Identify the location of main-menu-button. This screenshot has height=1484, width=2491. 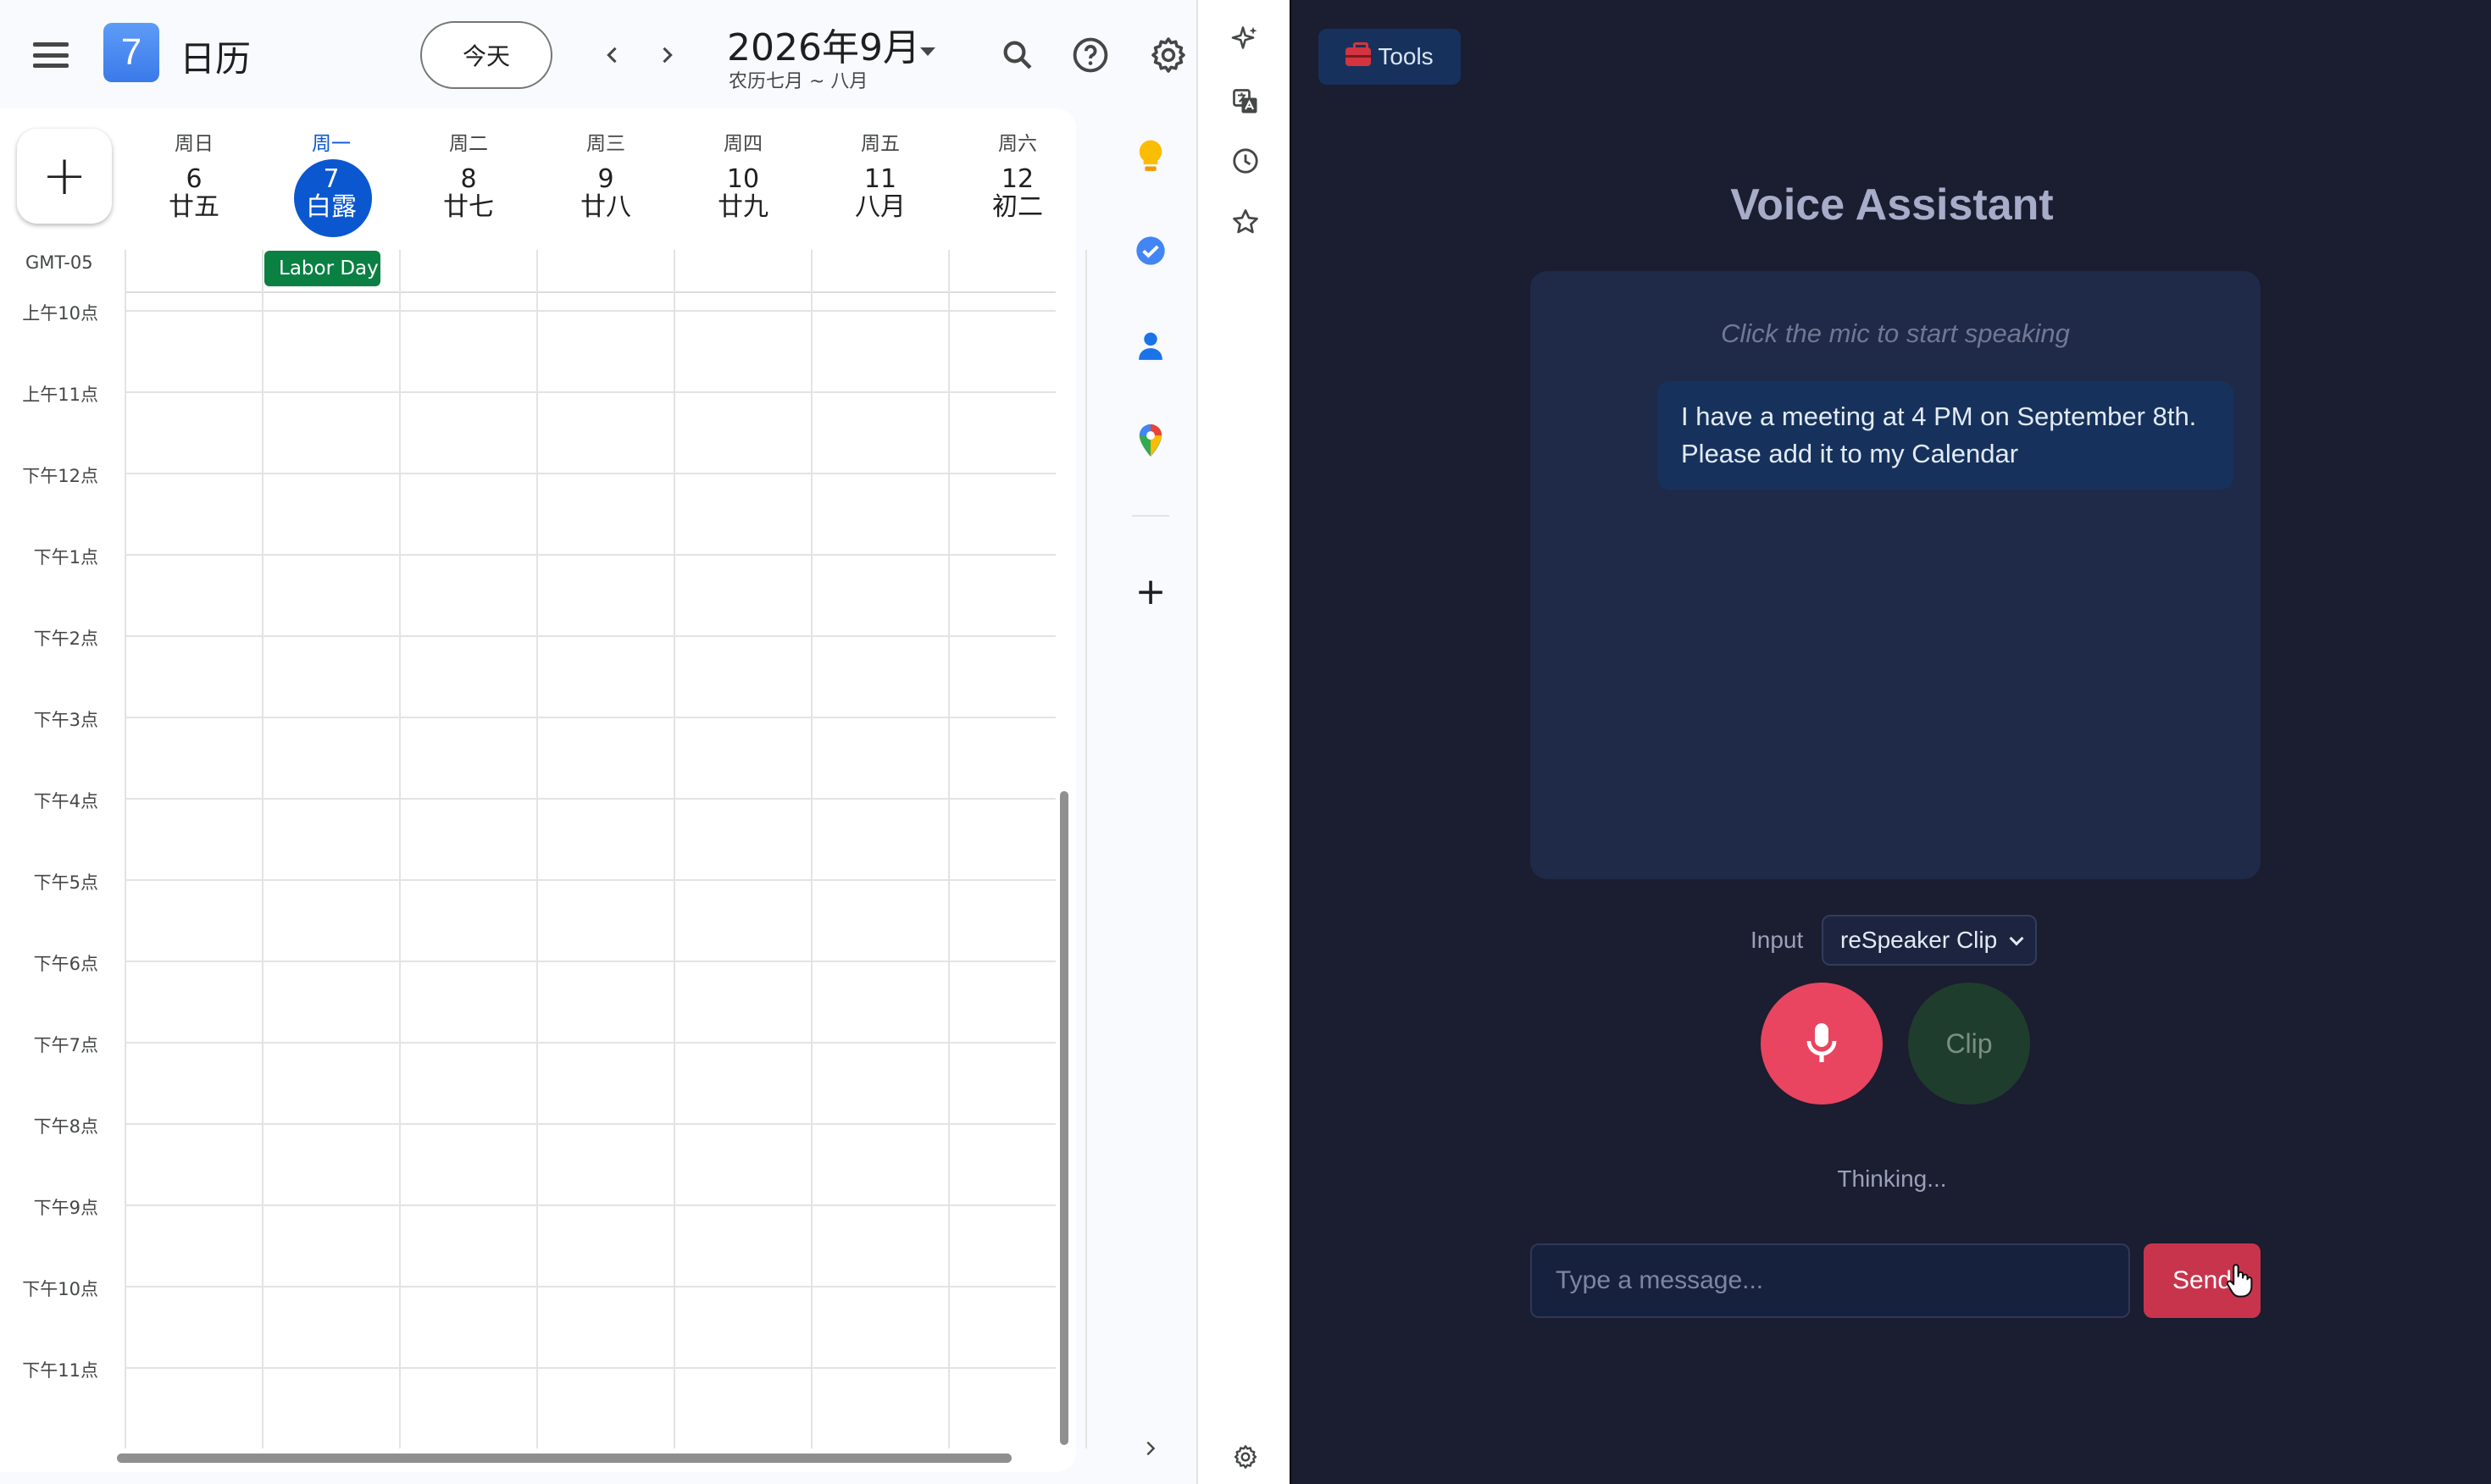
(51, 55).